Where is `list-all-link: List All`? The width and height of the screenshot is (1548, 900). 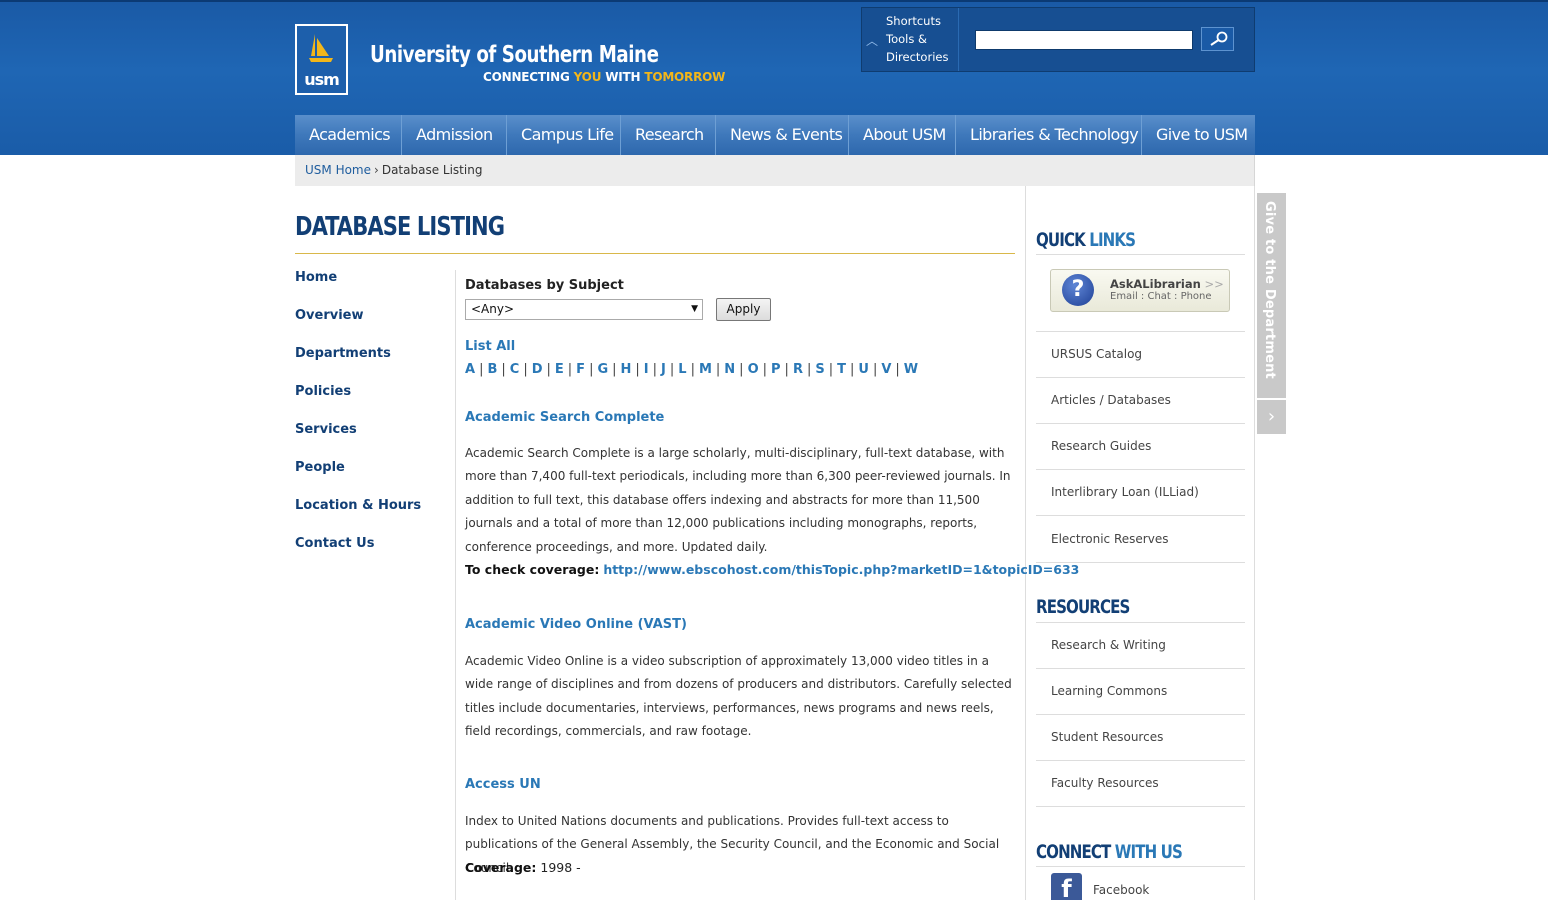
list-all-link: List All is located at coordinates (490, 346).